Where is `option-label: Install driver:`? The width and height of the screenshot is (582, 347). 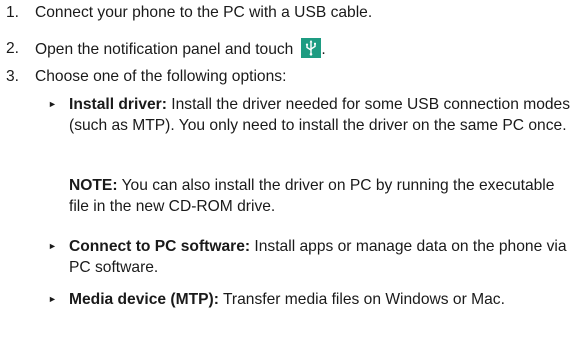
option-label: Install driver: is located at coordinates (118, 104).